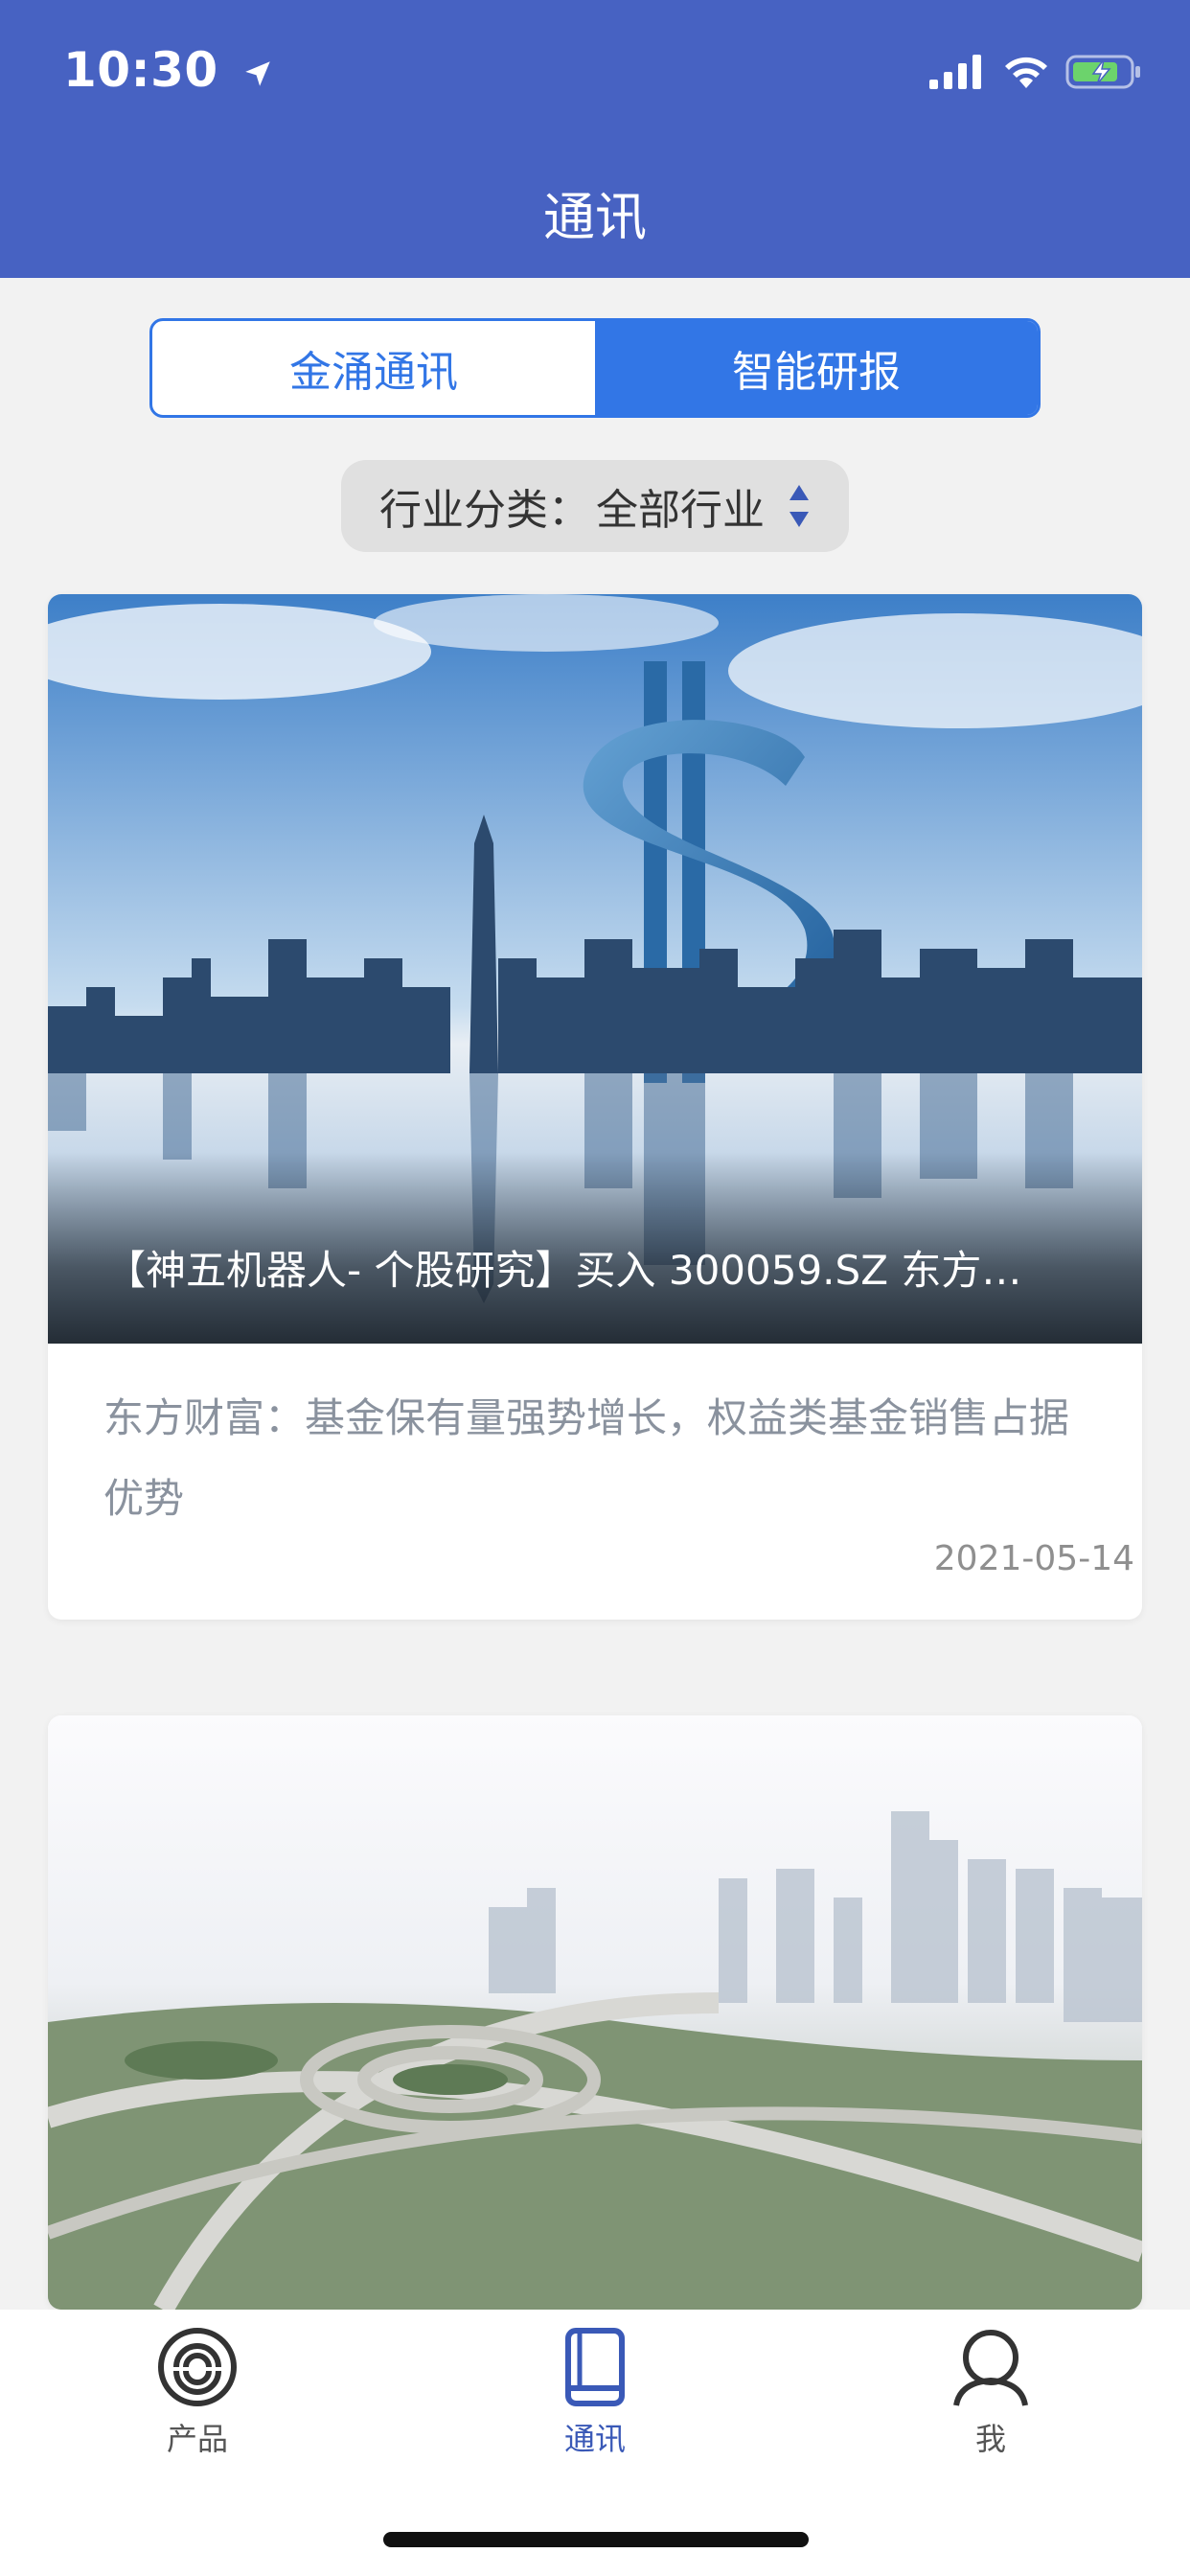 The height and width of the screenshot is (2576, 1190). Describe the element at coordinates (484, 510) in the screenshot. I see `filter-label: 行业分类：` at that location.